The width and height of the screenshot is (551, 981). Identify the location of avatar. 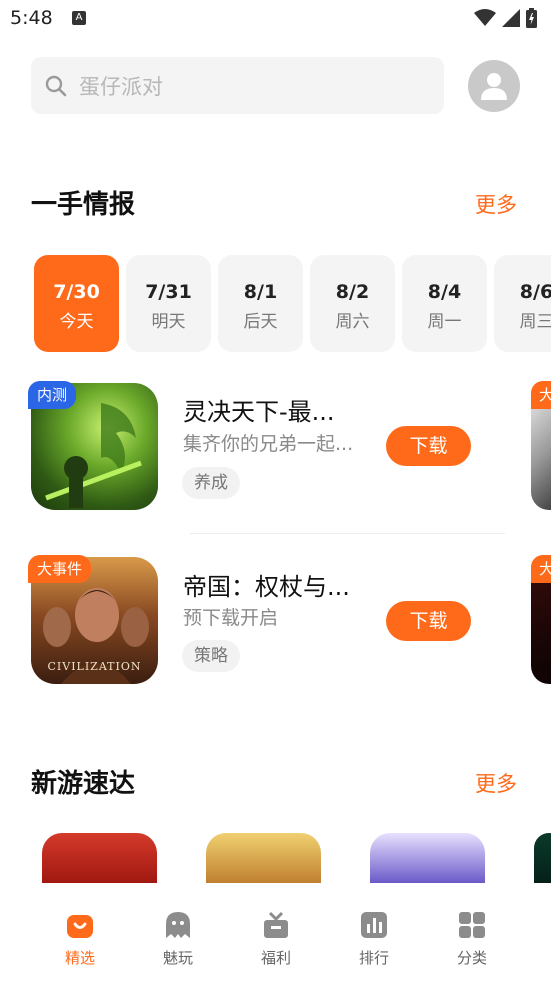
(494, 86).